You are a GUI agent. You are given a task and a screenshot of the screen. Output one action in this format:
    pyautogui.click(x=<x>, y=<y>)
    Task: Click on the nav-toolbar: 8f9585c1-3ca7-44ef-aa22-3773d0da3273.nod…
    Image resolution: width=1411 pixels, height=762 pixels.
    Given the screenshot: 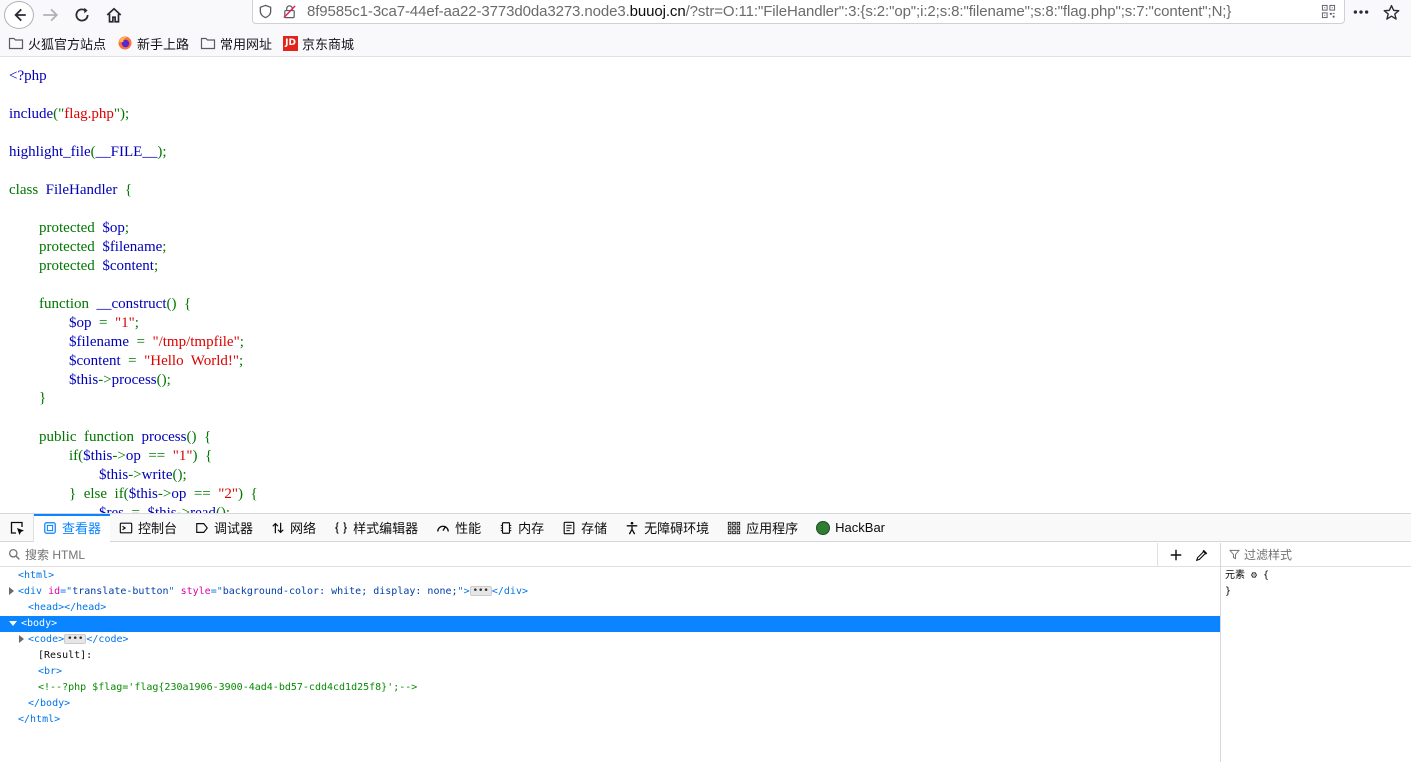 What is the action you would take?
    pyautogui.click(x=705, y=15)
    